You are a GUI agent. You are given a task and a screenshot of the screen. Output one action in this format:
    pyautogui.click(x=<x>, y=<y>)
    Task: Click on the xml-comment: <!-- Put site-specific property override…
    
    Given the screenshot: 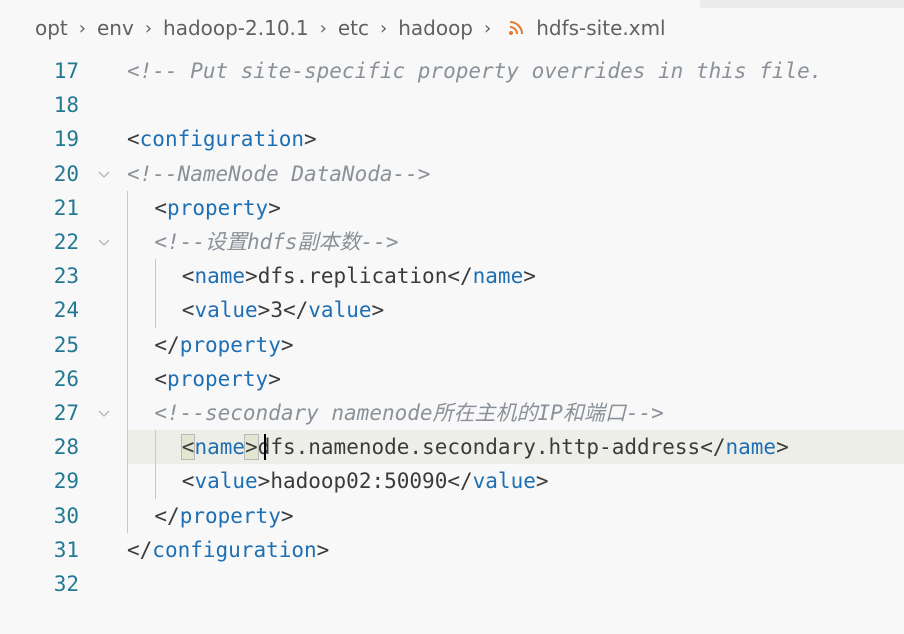 What is the action you would take?
    pyautogui.click(x=475, y=71)
    